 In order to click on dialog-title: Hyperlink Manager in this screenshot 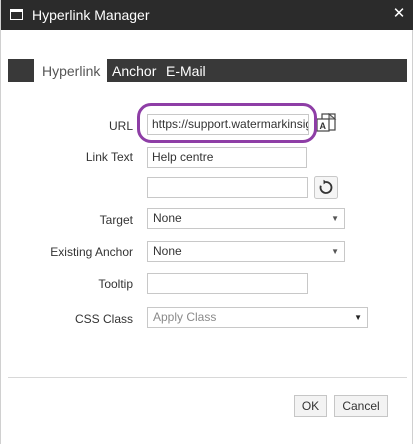, I will do `click(91, 15)`.